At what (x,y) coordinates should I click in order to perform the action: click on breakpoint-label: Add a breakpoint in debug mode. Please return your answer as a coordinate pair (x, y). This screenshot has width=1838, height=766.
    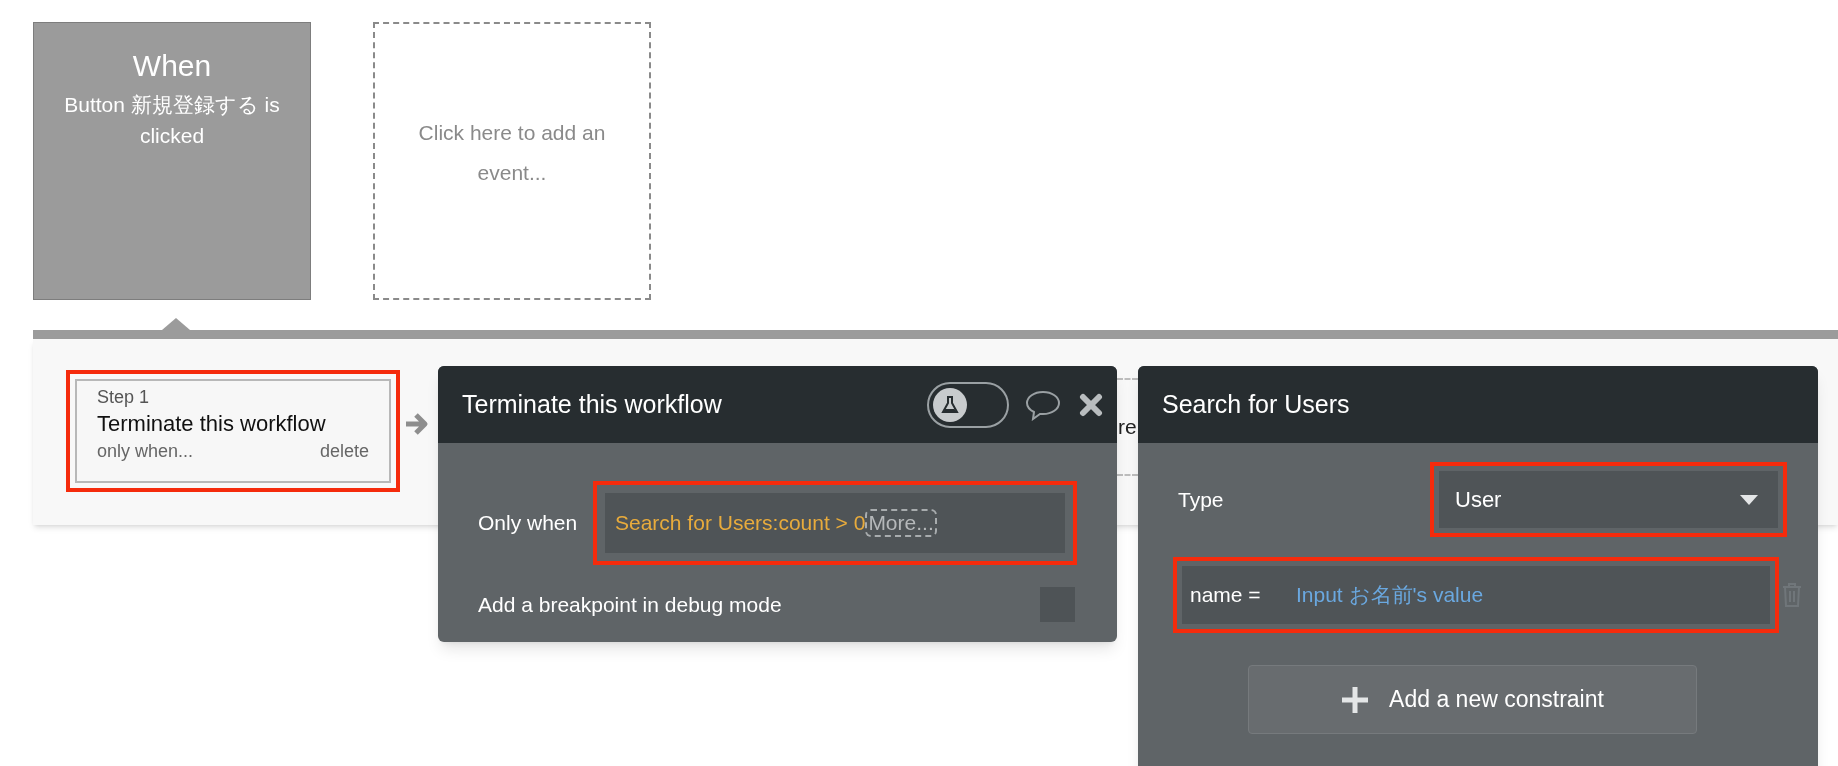
    Looking at the image, I should click on (630, 604).